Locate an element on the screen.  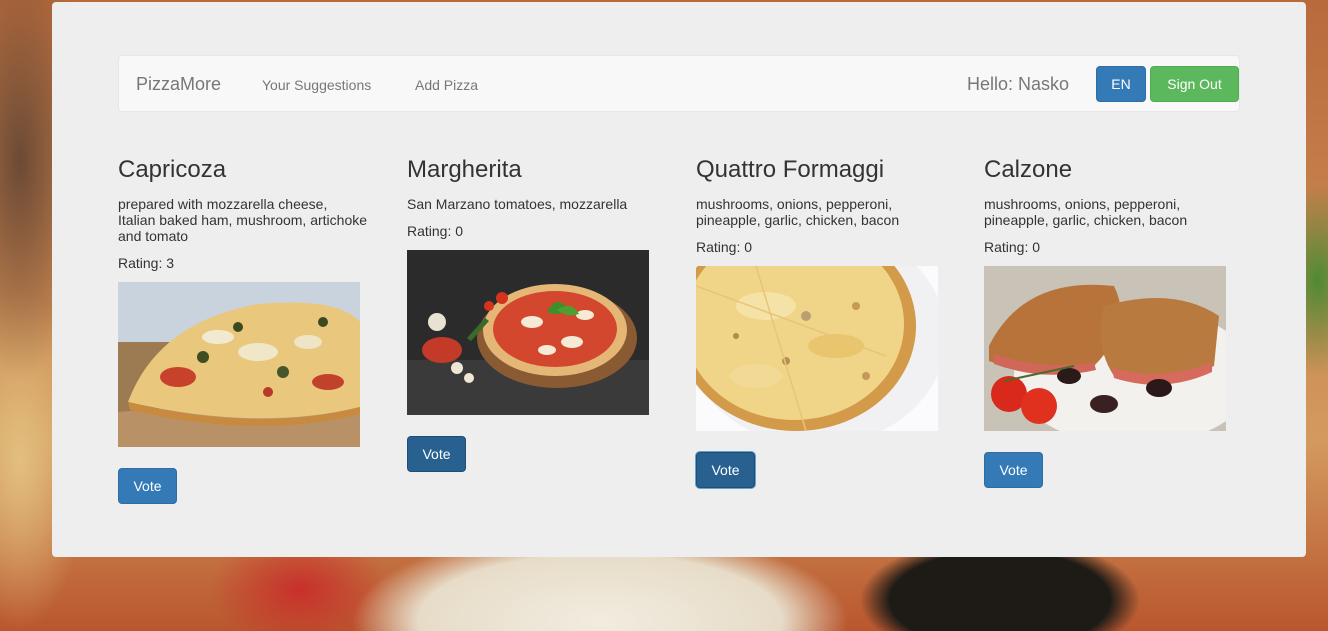
margherita-image is located at coordinates (528, 332).